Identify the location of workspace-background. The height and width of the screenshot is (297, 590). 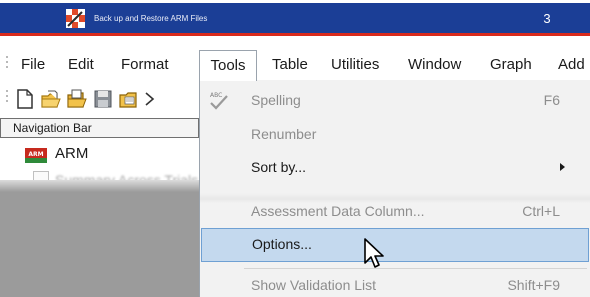
(99, 244).